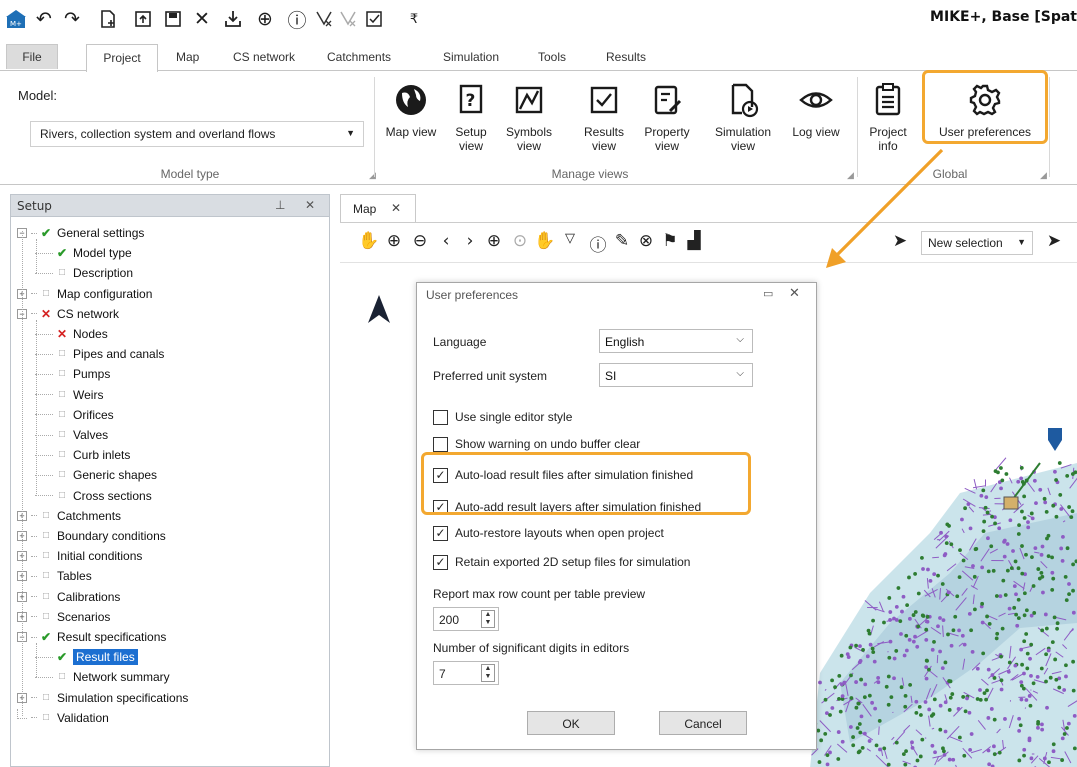  What do you see at coordinates (324, 19) in the screenshot?
I see `clear-selection-icon` at bounding box center [324, 19].